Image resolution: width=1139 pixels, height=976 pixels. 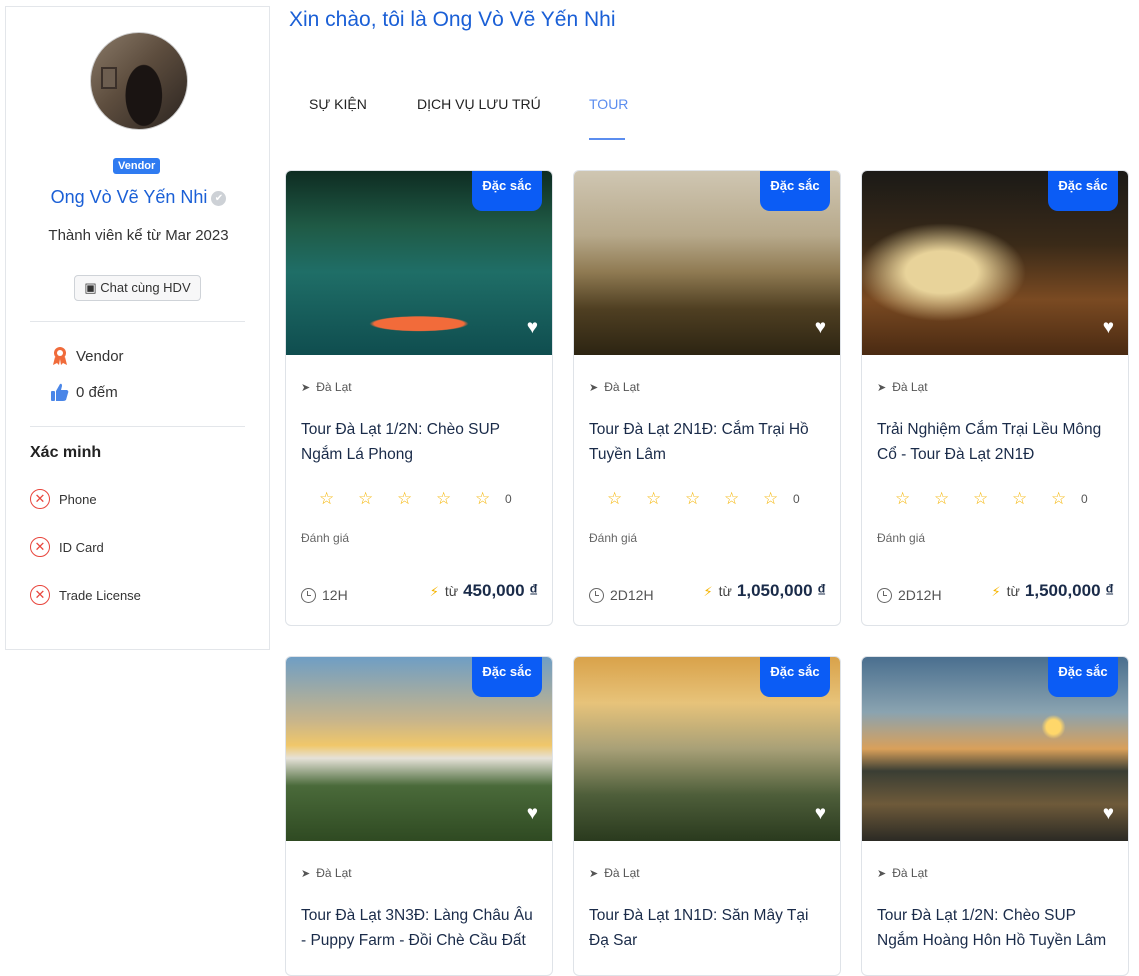 I want to click on verification-label: Phone, so click(x=78, y=499).